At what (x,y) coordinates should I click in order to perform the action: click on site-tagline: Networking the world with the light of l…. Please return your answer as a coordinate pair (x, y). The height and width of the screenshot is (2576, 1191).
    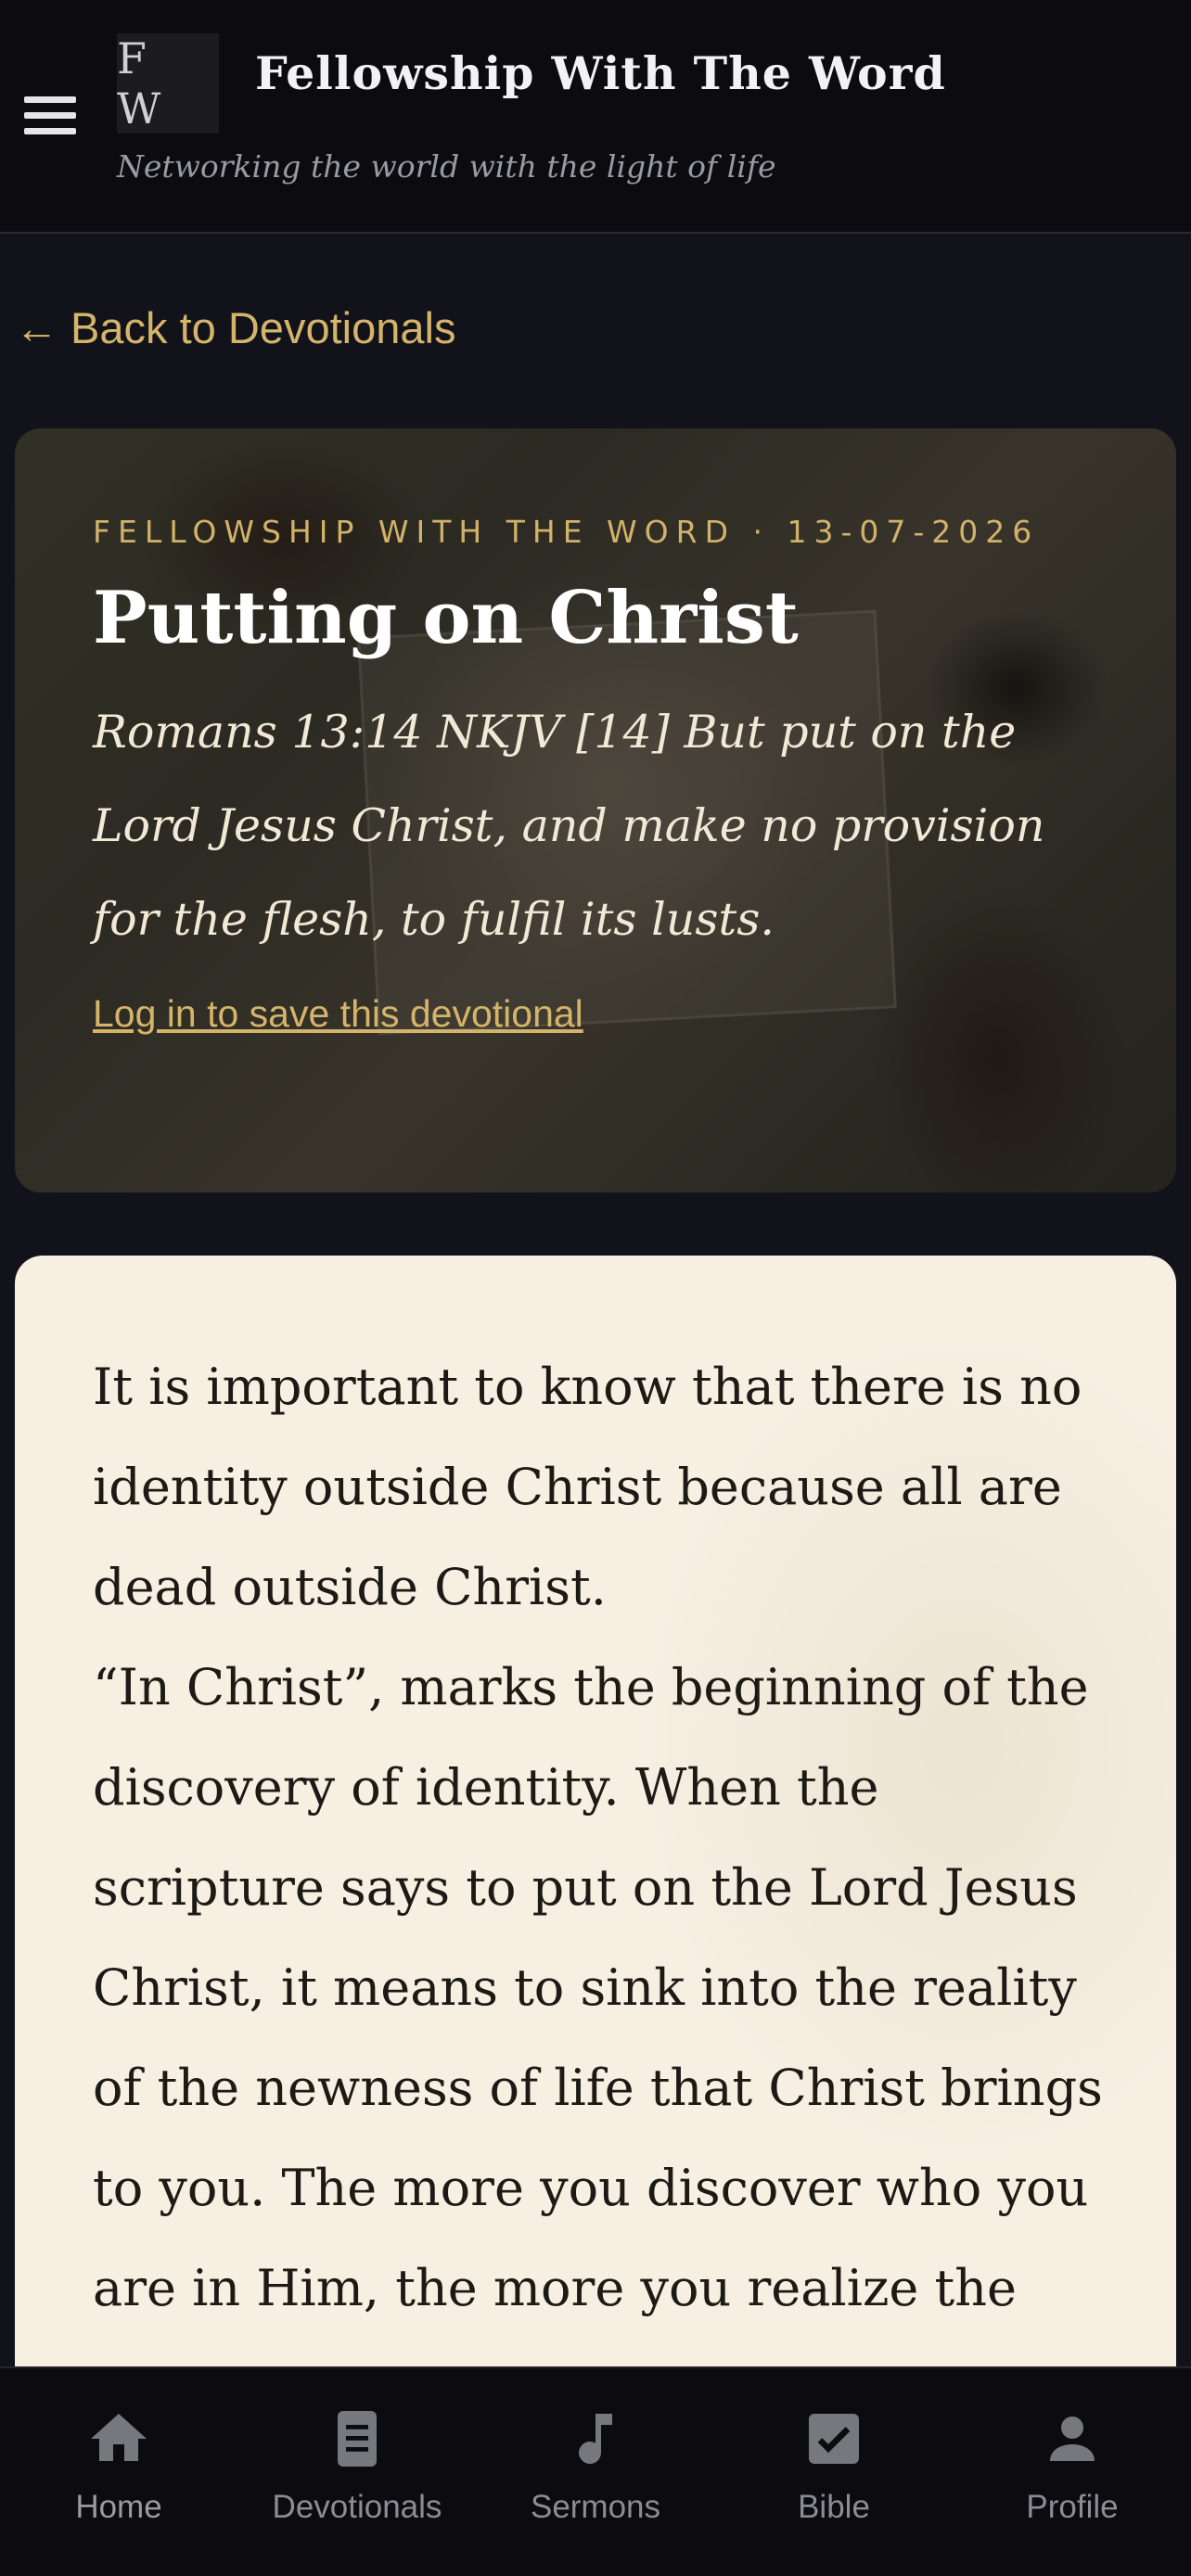
    Looking at the image, I should click on (446, 166).